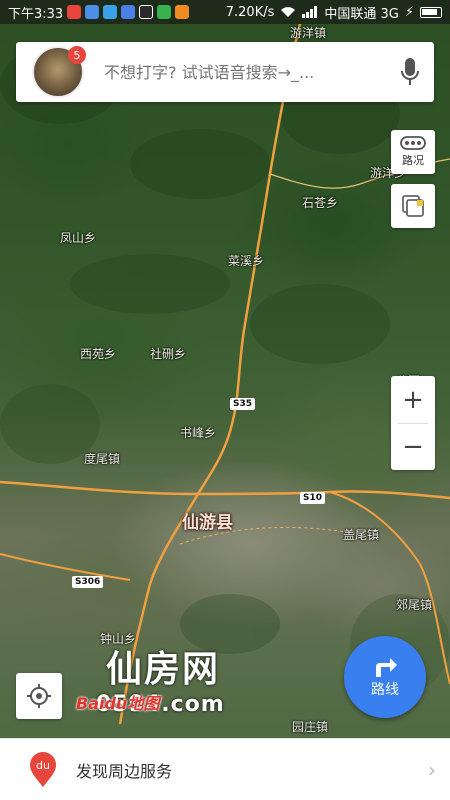 This screenshot has height=800, width=450. Describe the element at coordinates (118, 703) in the screenshot. I see `baidu-logo: Baidu地图` at that location.